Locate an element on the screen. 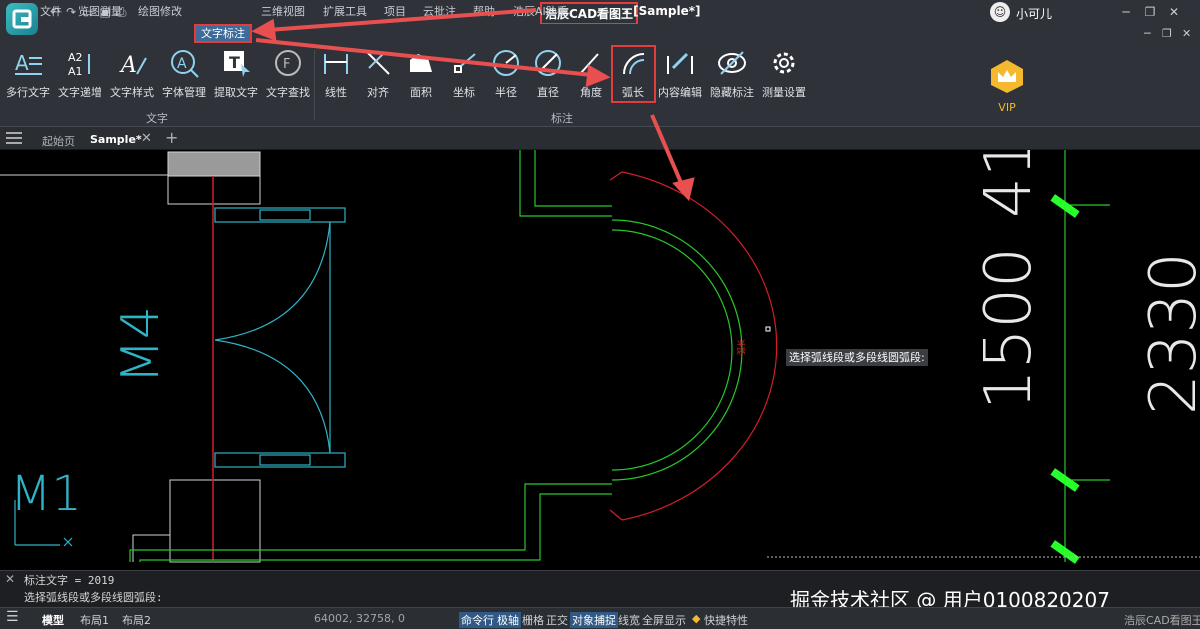 The width and height of the screenshot is (1200, 629). coordinate-readout: 64002, 32758, 0 is located at coordinates (359, 618).